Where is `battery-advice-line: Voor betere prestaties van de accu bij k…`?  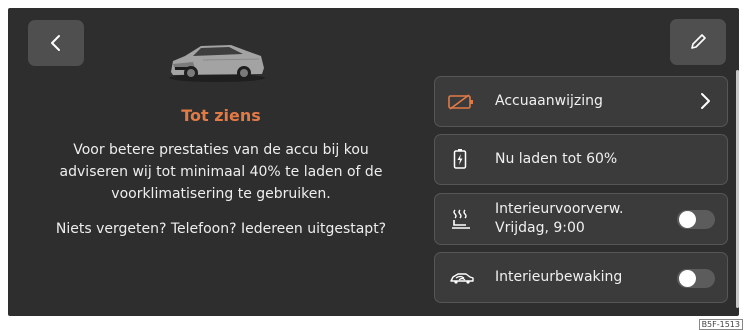 battery-advice-line: Voor betere prestaties van de accu bij k… is located at coordinates (221, 150).